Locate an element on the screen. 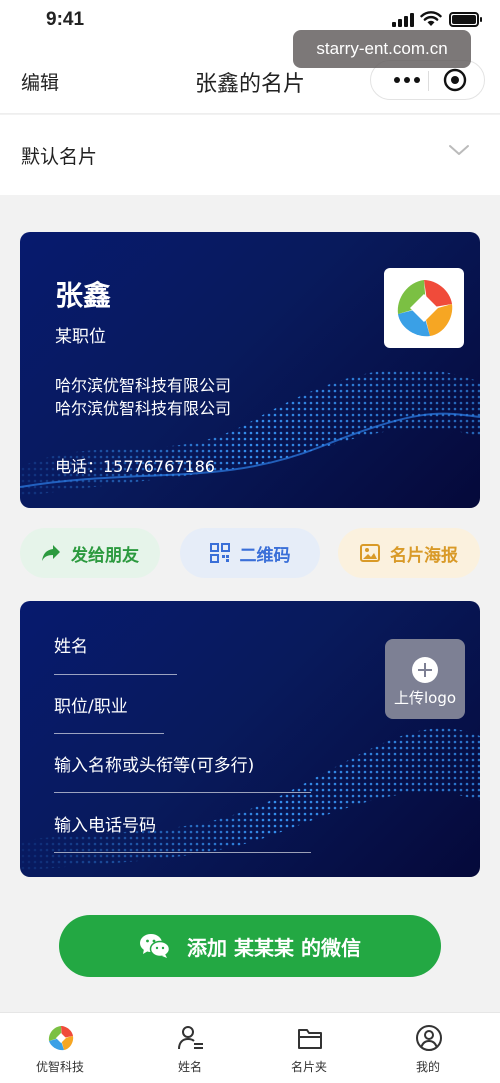 This screenshot has width=500, height=1083. card-poster-button: 名片海报 is located at coordinates (409, 553).